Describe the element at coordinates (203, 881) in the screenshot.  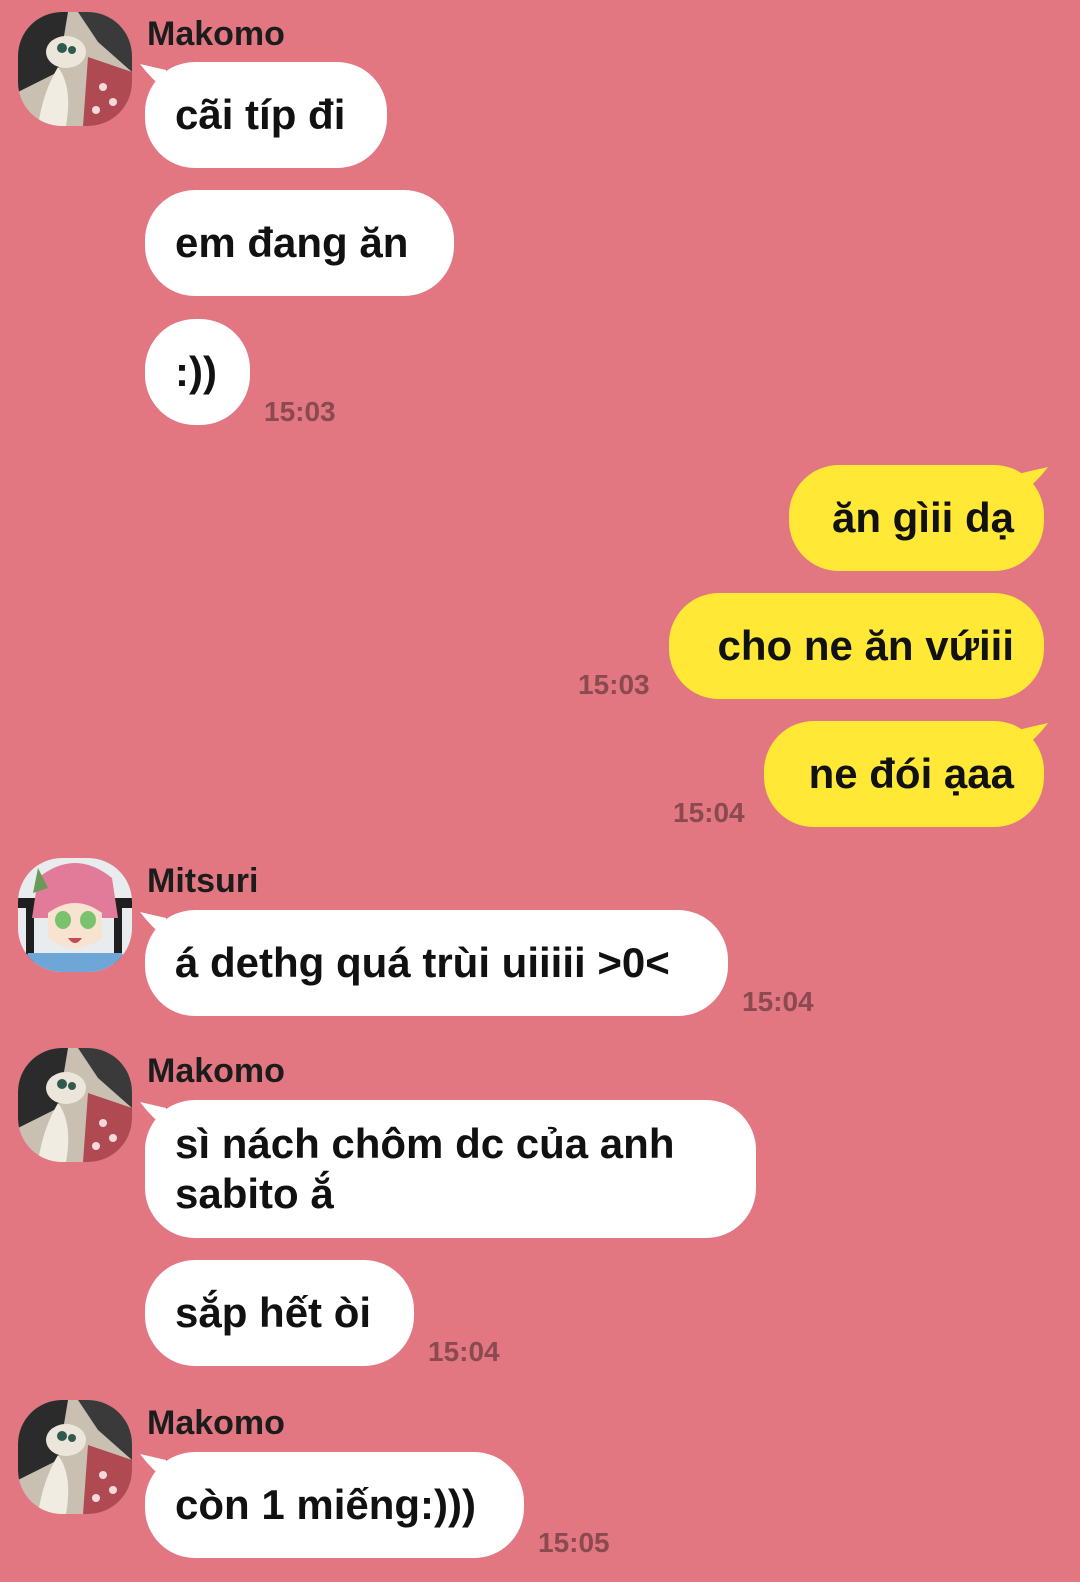
I see `sender-name: Mitsuri` at that location.